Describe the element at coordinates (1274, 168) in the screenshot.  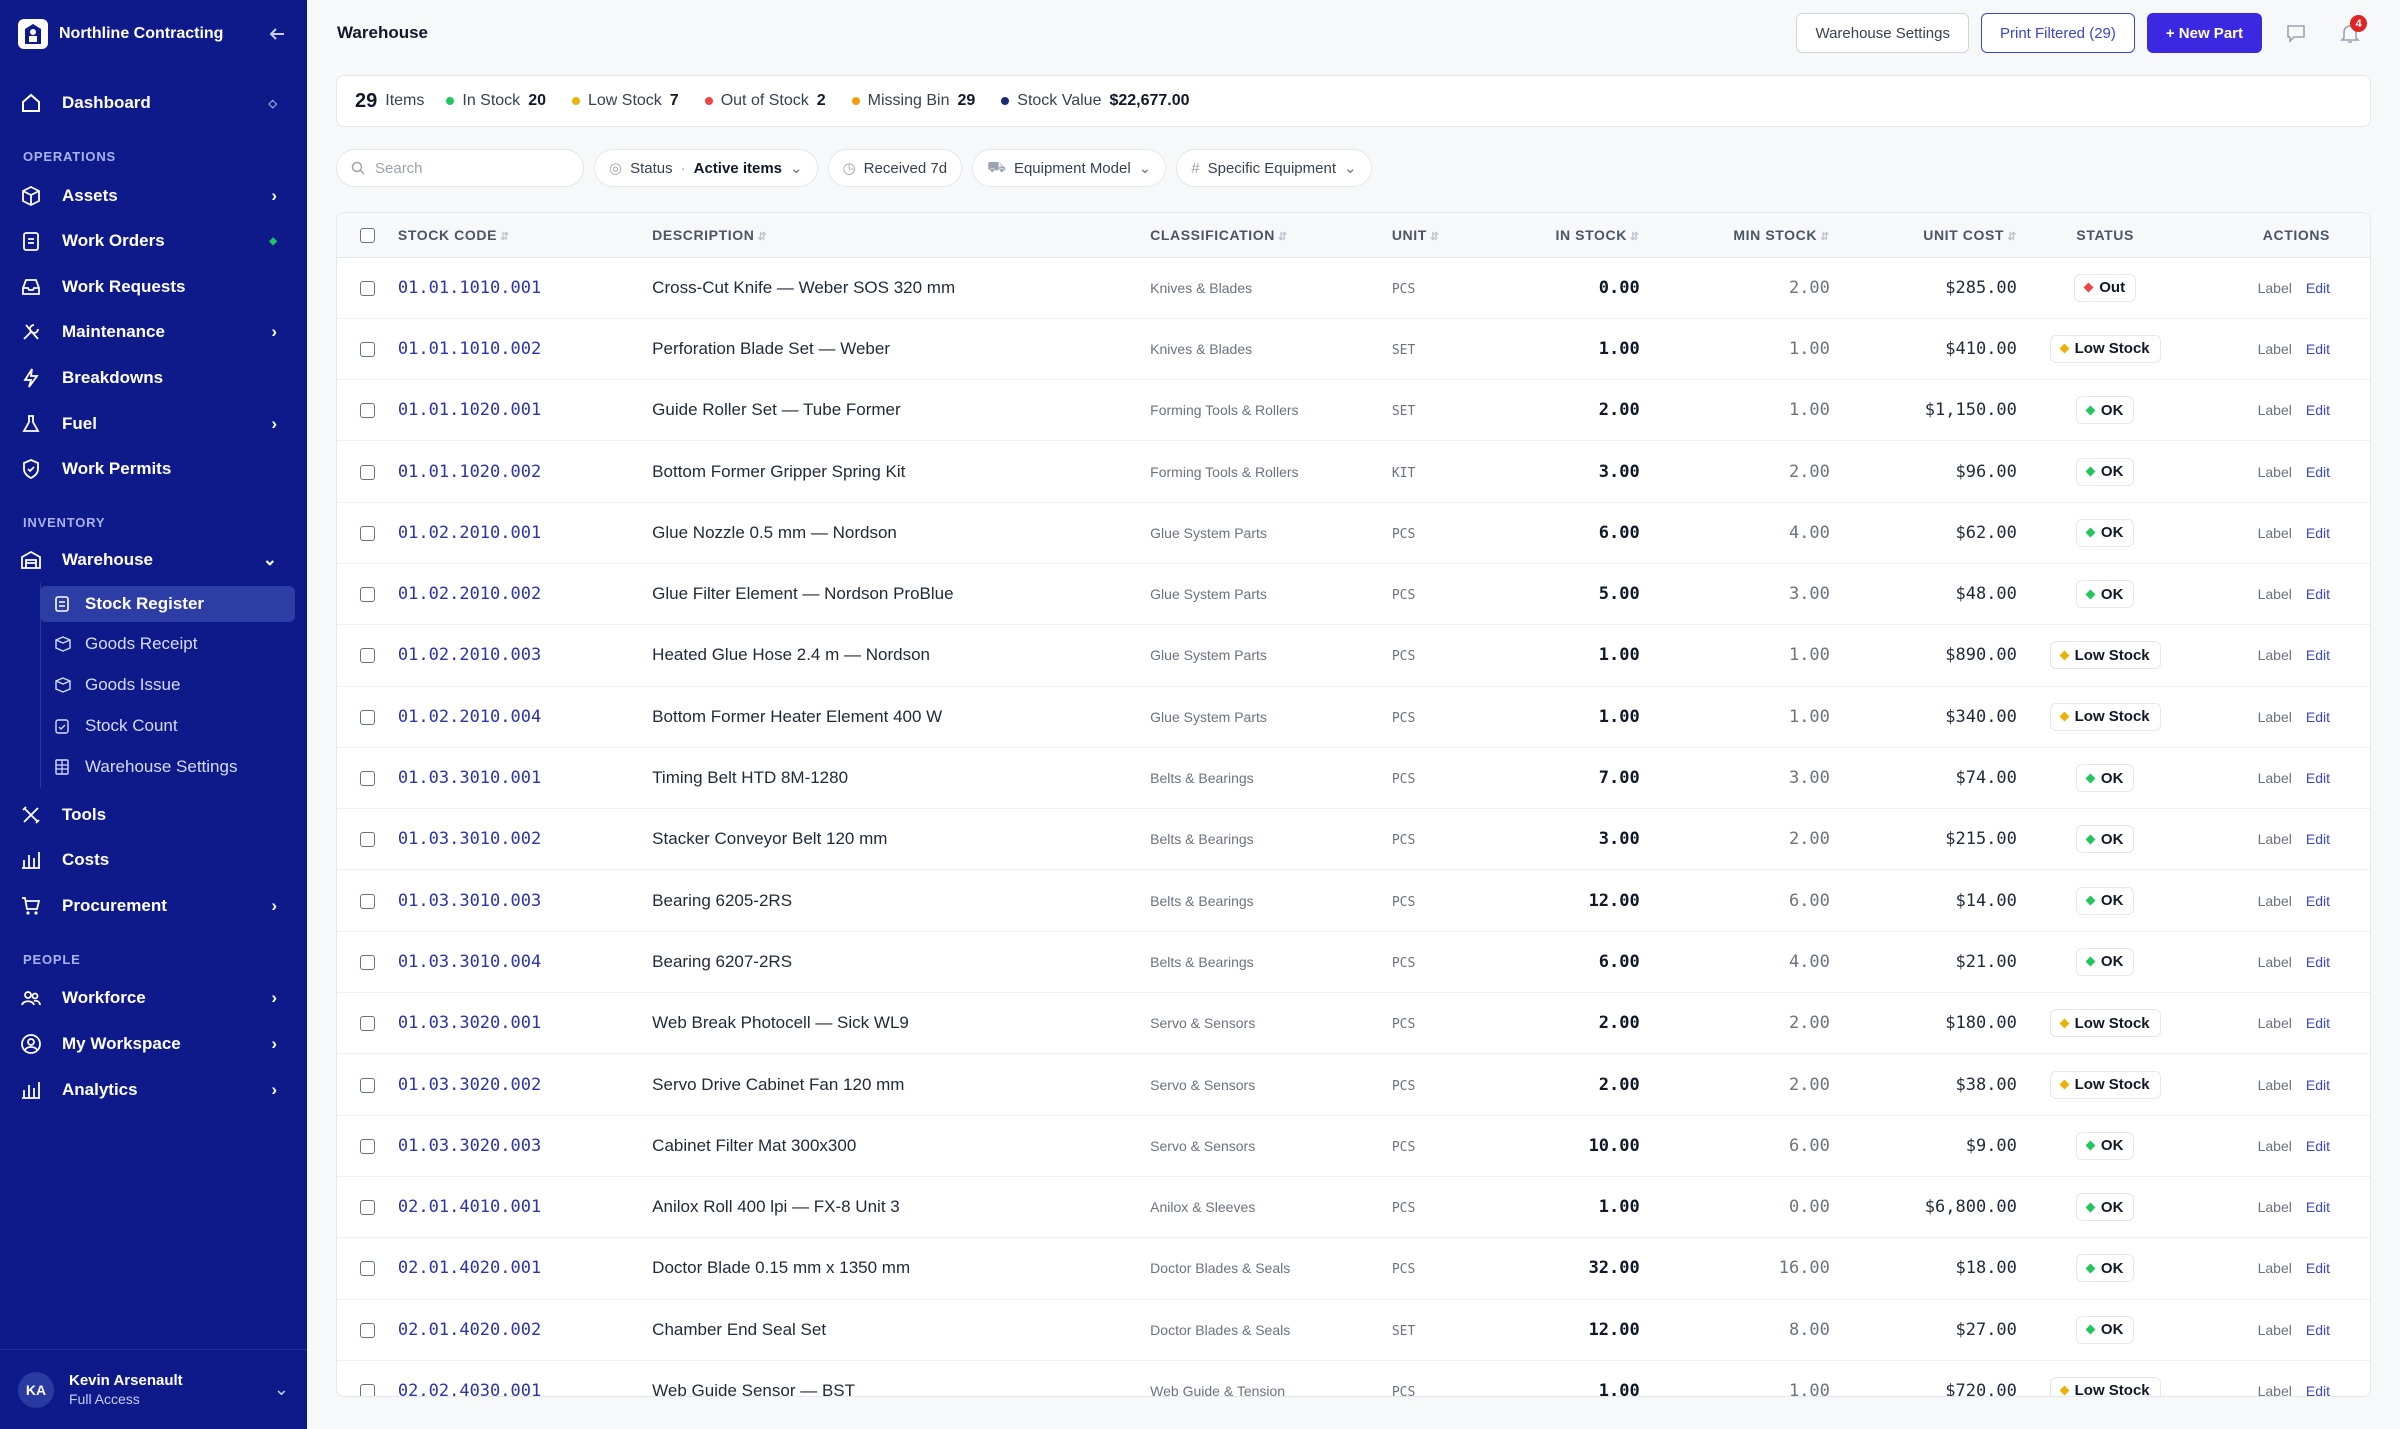
I see `specific-equipment-filter: # Specific Equipment ⌄` at that location.